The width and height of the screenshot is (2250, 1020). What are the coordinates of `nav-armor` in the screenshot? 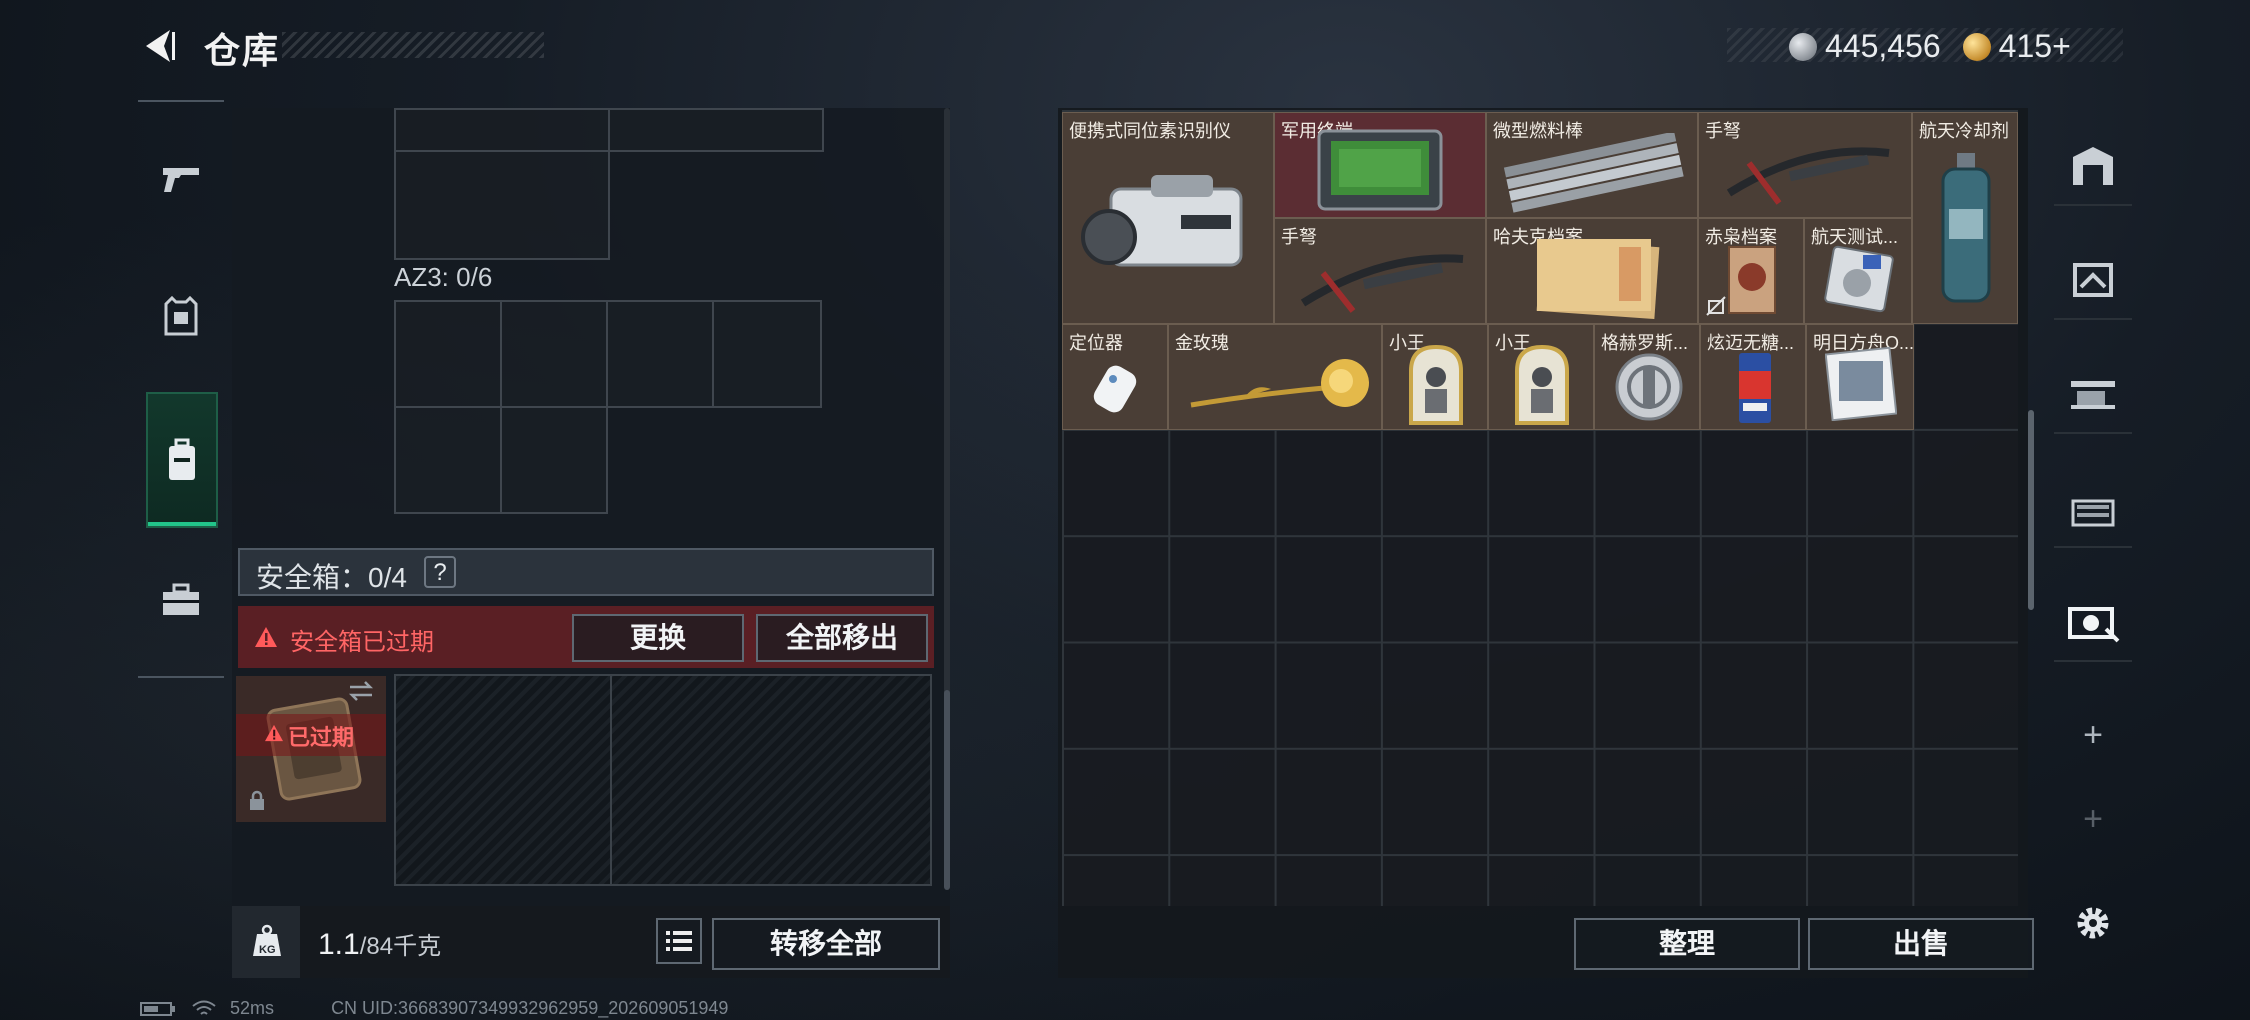 It's located at (181, 316).